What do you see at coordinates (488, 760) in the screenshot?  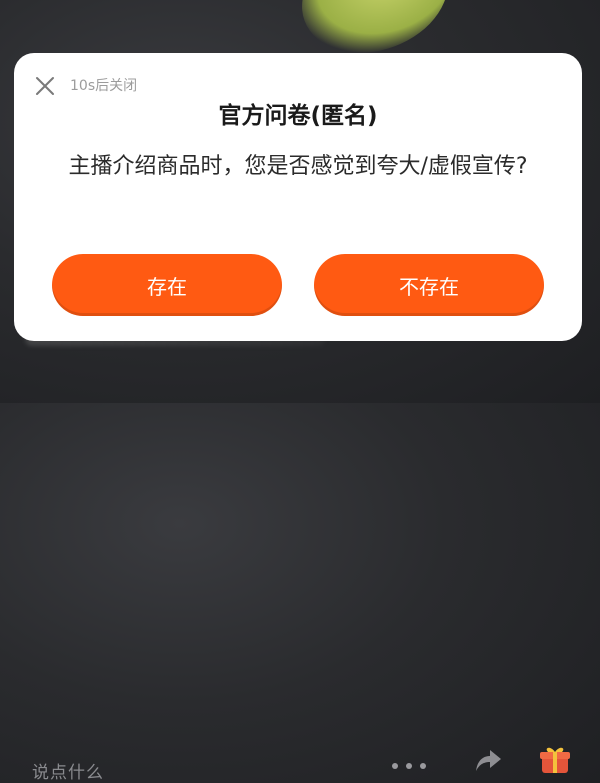 I see `share-icon` at bounding box center [488, 760].